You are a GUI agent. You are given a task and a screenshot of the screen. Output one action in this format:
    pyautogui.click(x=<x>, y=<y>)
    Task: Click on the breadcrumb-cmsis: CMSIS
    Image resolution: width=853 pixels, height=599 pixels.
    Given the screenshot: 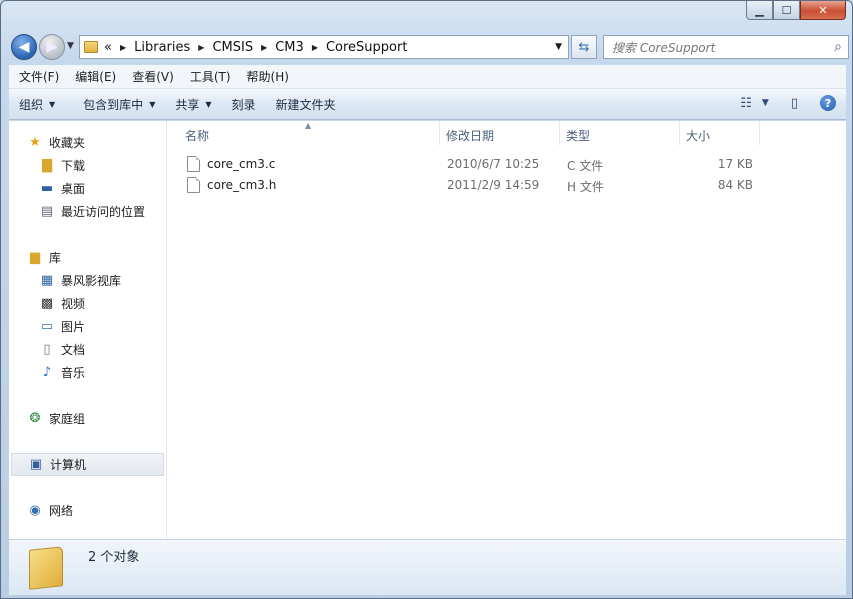 What is the action you would take?
    pyautogui.click(x=232, y=47)
    